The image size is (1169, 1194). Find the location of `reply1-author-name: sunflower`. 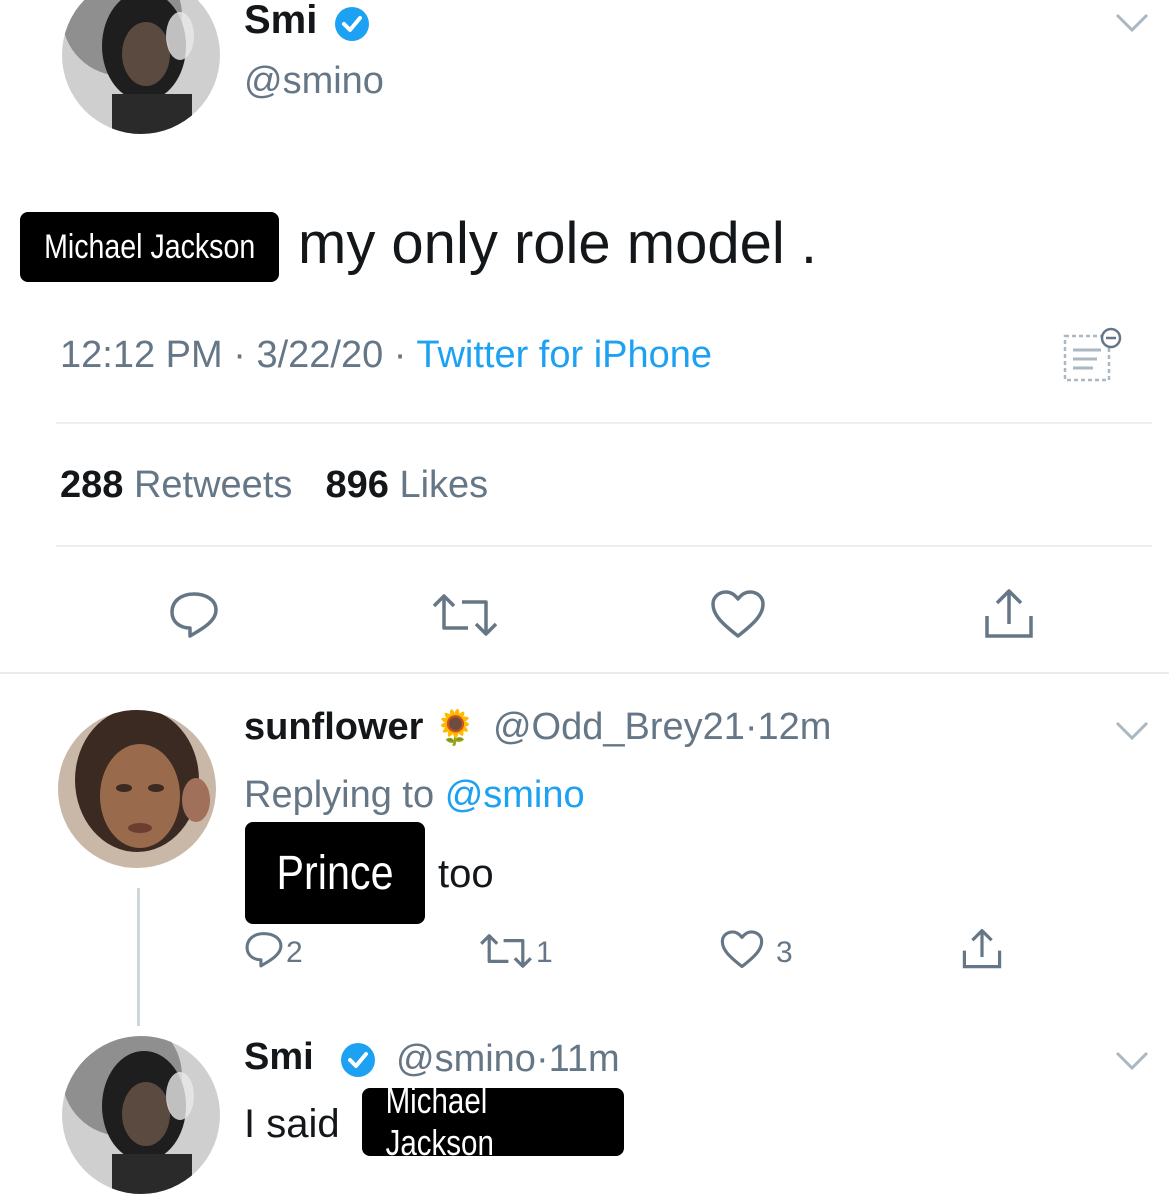

reply1-author-name: sunflower is located at coordinates (333, 727).